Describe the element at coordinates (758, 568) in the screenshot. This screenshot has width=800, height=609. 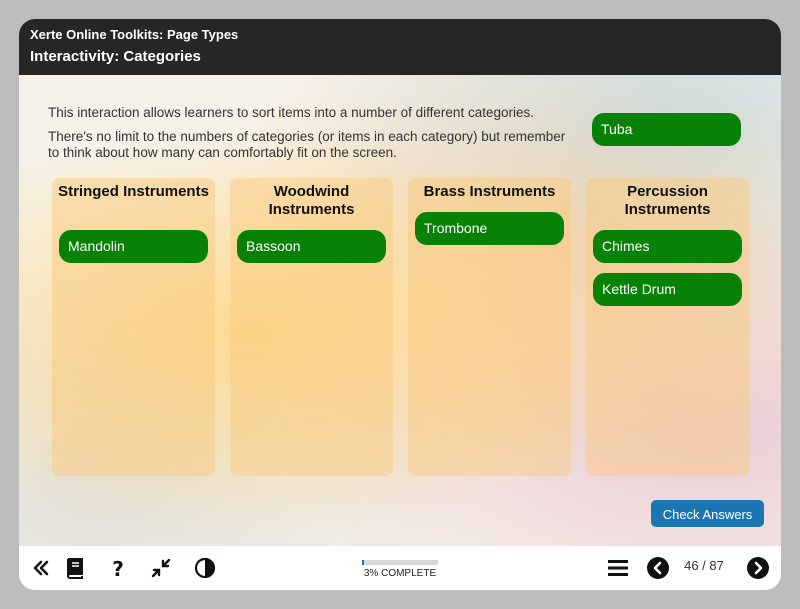
I see `next-icon` at that location.